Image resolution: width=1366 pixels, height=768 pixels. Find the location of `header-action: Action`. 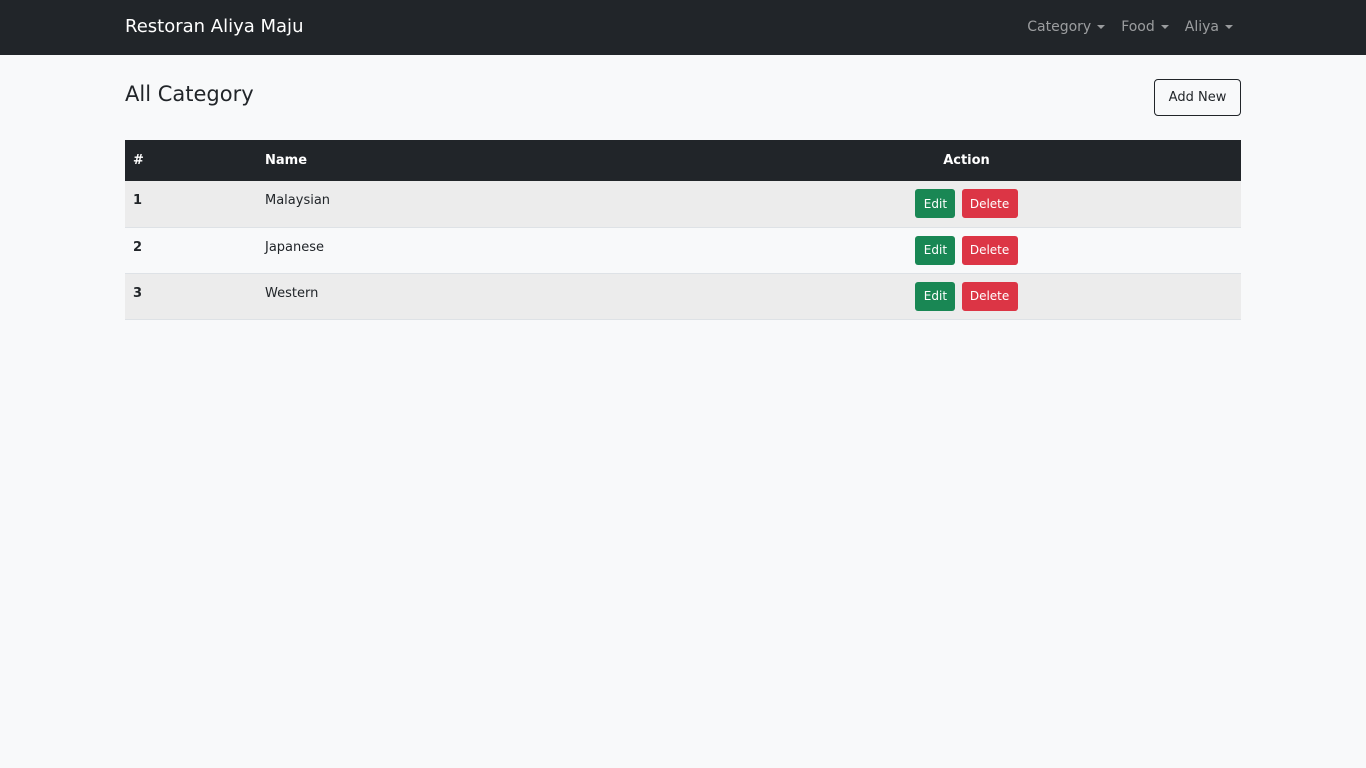

header-action: Action is located at coordinates (966, 160).